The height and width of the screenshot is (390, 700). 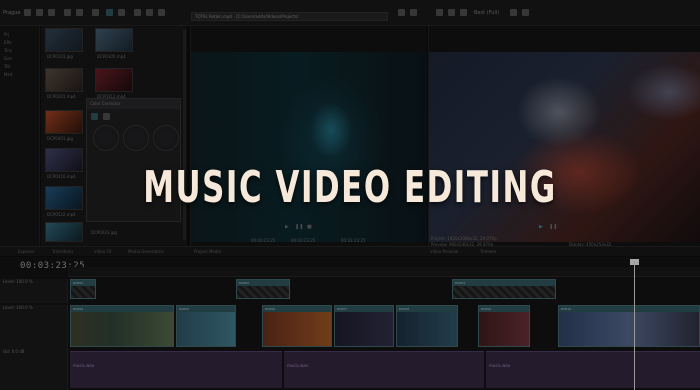 What do you see at coordinates (67, 12) in the screenshot?
I see `undo-icon` at bounding box center [67, 12].